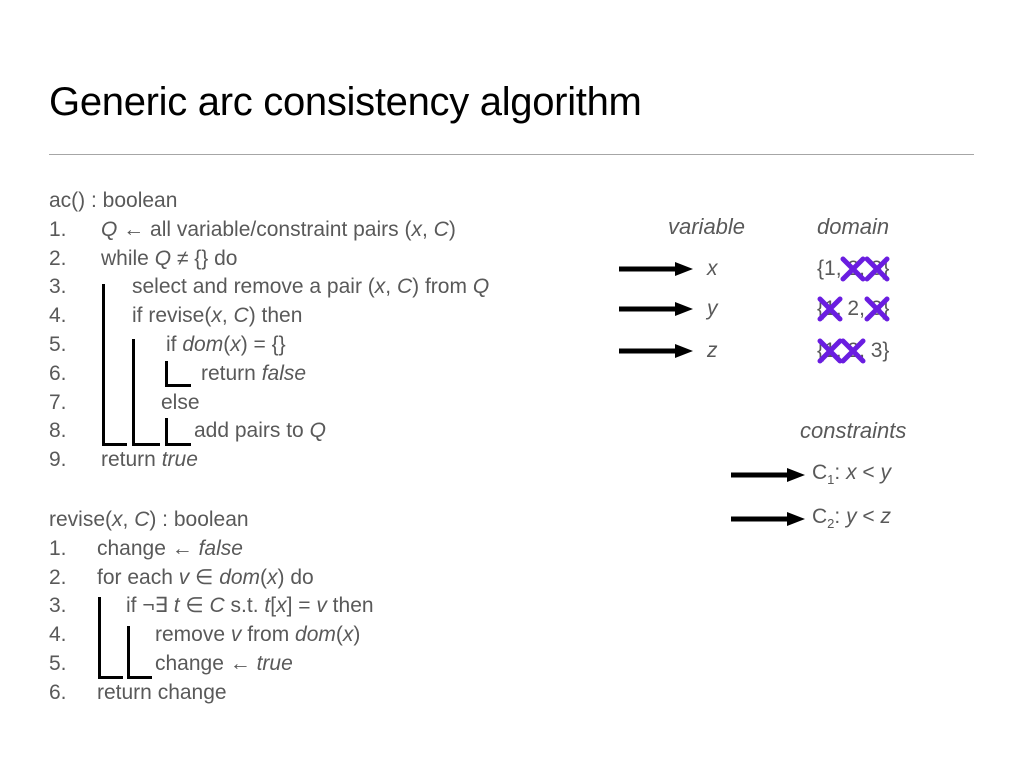 This screenshot has width=1024, height=768. What do you see at coordinates (150, 606) in the screenshot?
I see `code-fragment: if ¬∃` at bounding box center [150, 606].